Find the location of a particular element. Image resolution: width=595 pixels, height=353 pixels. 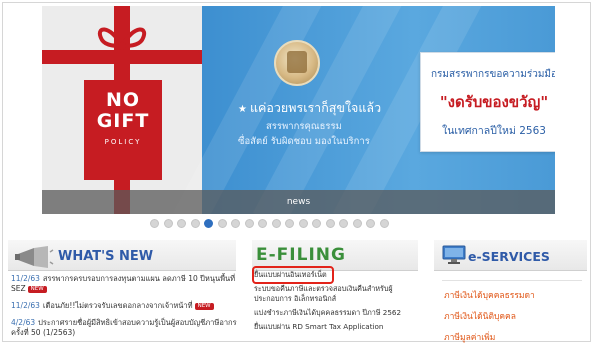

efiling-item-internet: ยื่นแบบผ่านอินเทอร์เน็ต is located at coordinates (335, 275).